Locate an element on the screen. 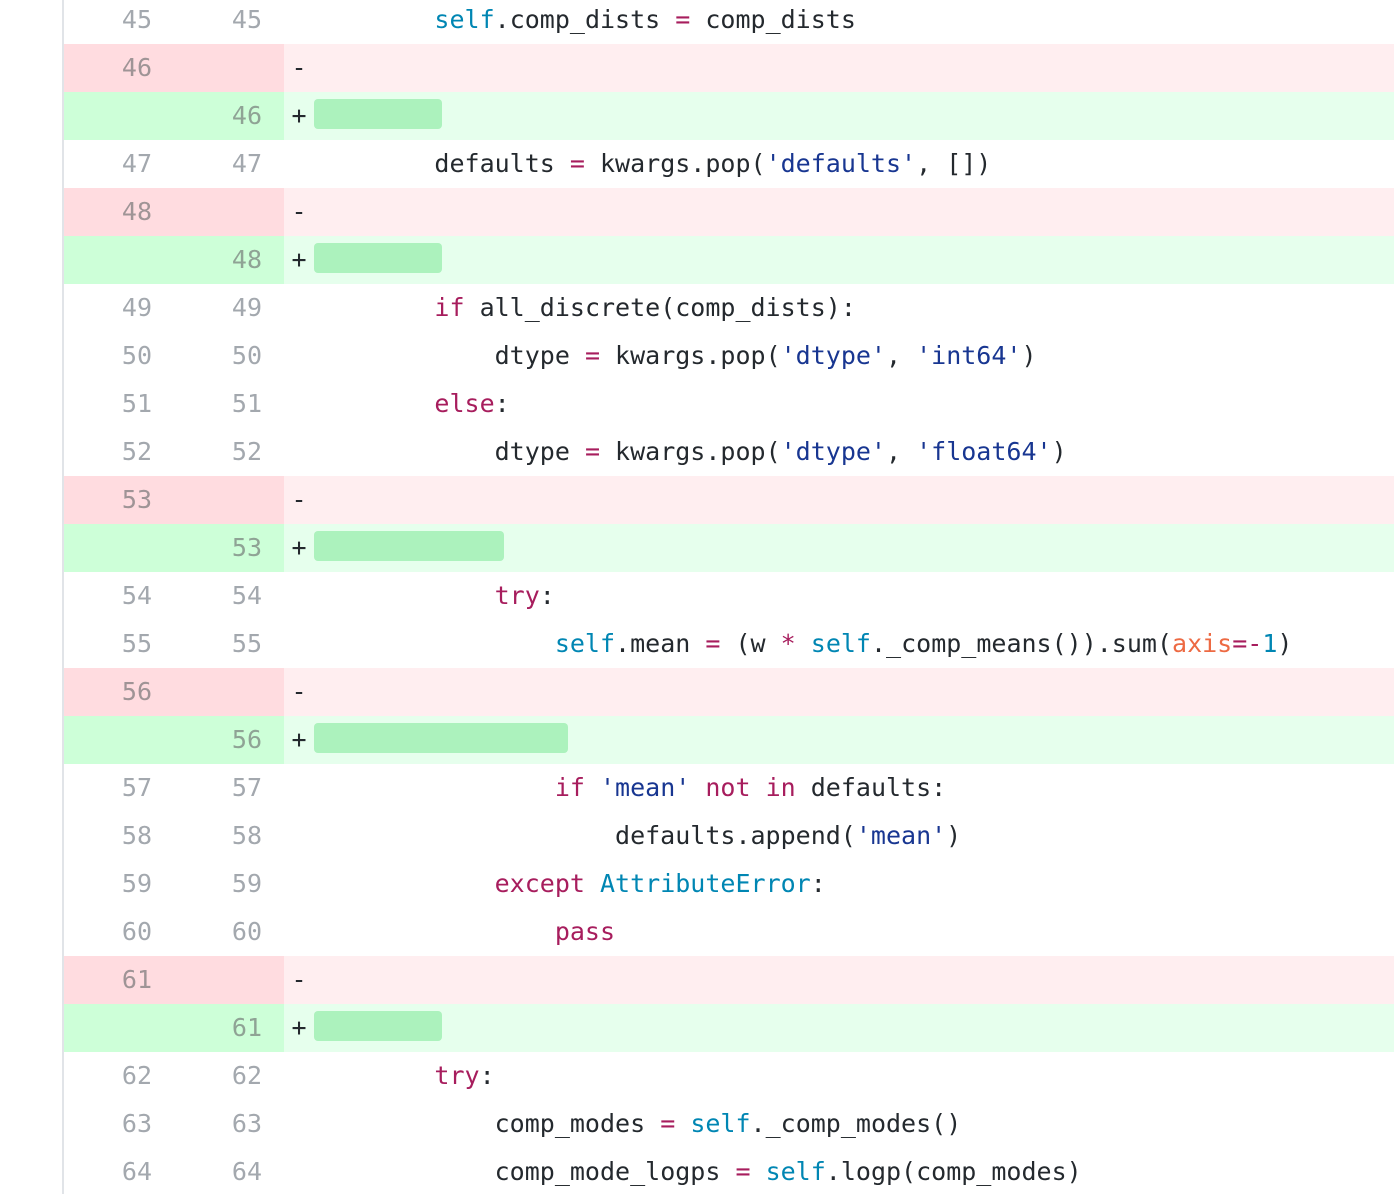 Image resolution: width=1394 pixels, height=1194 pixels. new-line-number: 48 is located at coordinates (229, 260).